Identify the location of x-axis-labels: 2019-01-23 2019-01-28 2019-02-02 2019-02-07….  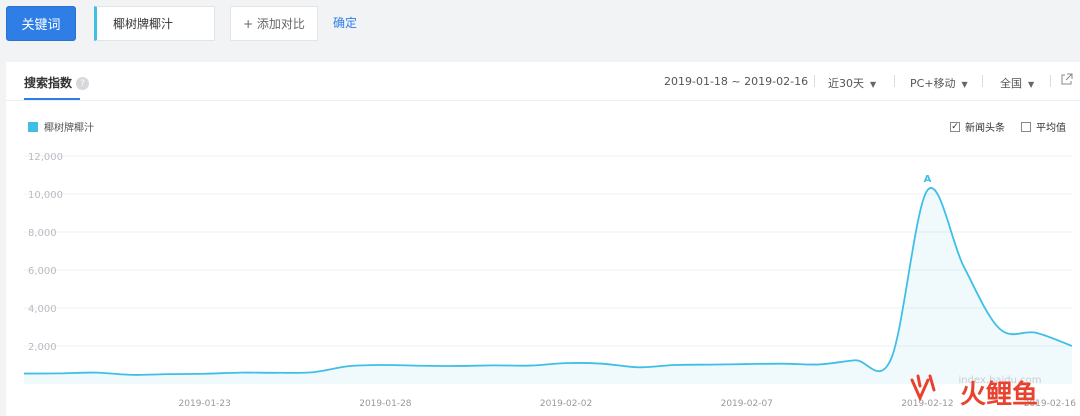
(628, 404).